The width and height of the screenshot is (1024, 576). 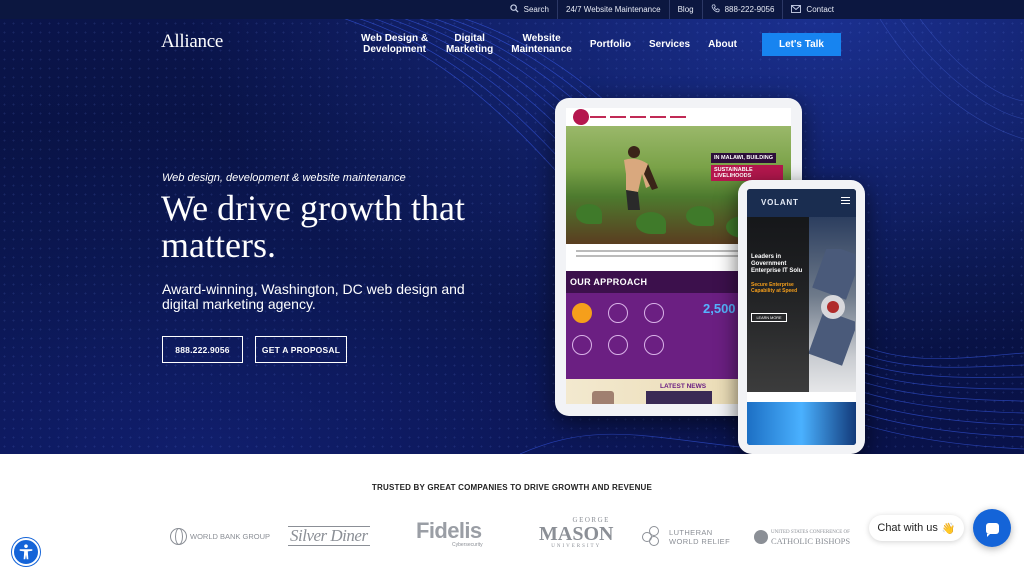 What do you see at coordinates (801, 203) in the screenshot?
I see `phone-site-header: VOLANT` at bounding box center [801, 203].